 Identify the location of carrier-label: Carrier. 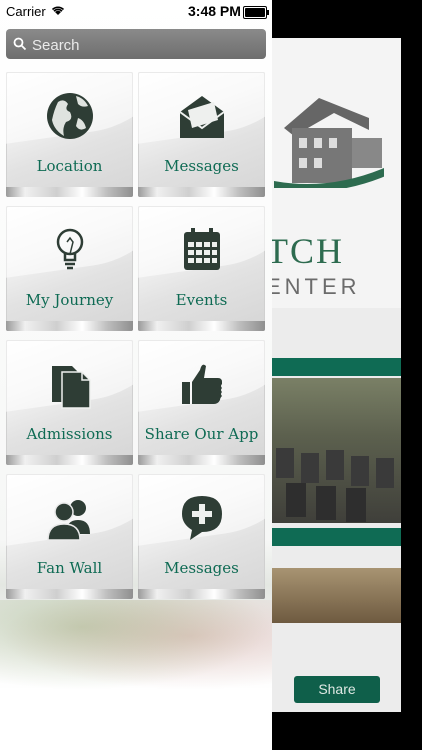
(26, 11).